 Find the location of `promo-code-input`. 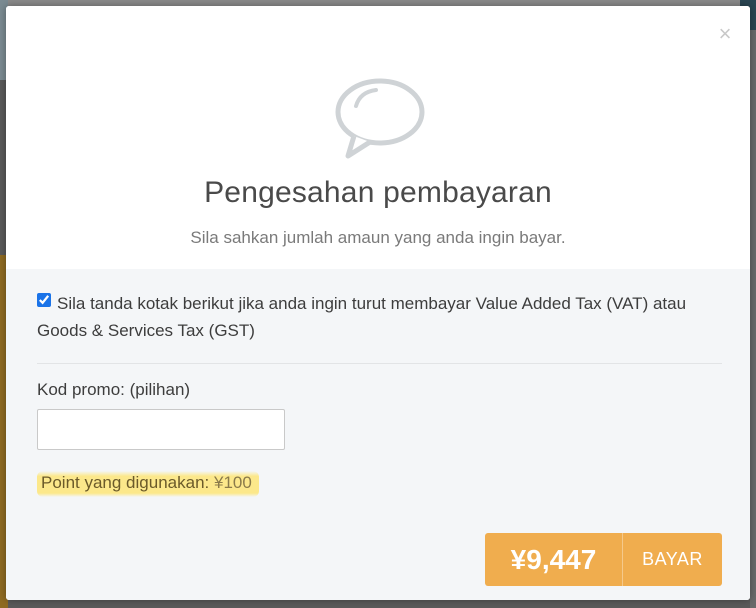

promo-code-input is located at coordinates (161, 429).